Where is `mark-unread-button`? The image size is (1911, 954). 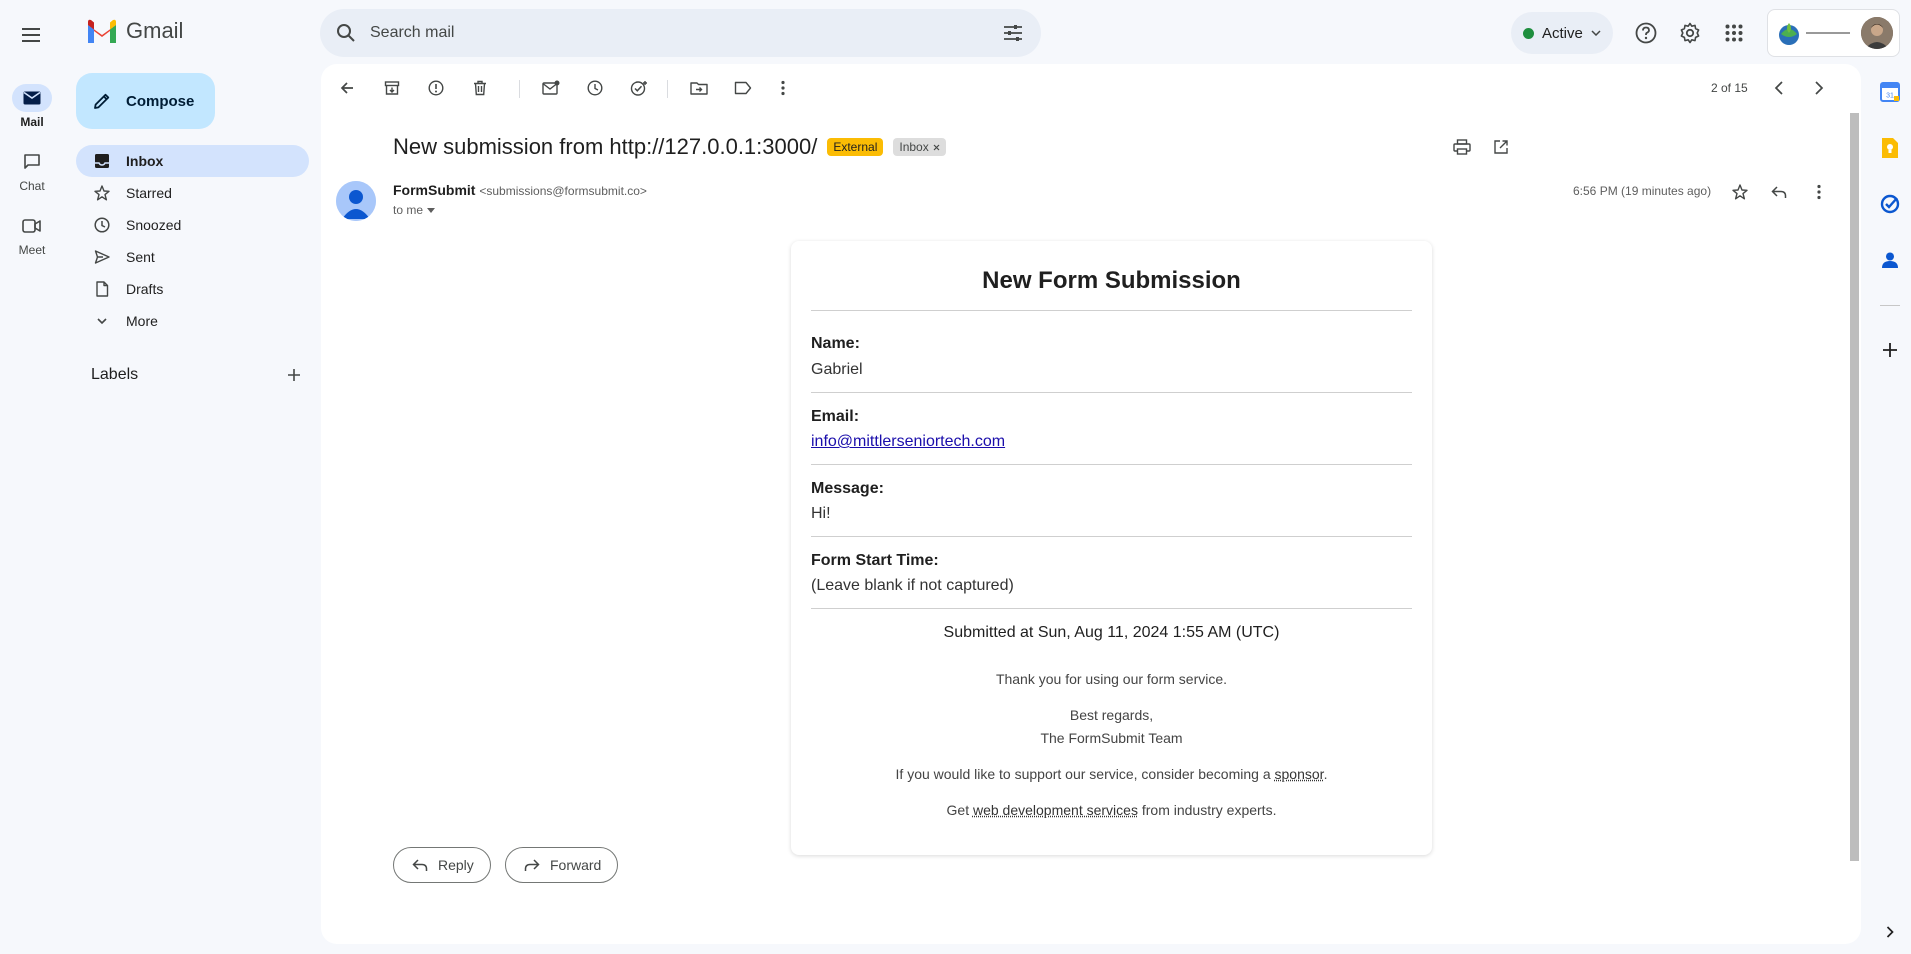 mark-unread-button is located at coordinates (551, 88).